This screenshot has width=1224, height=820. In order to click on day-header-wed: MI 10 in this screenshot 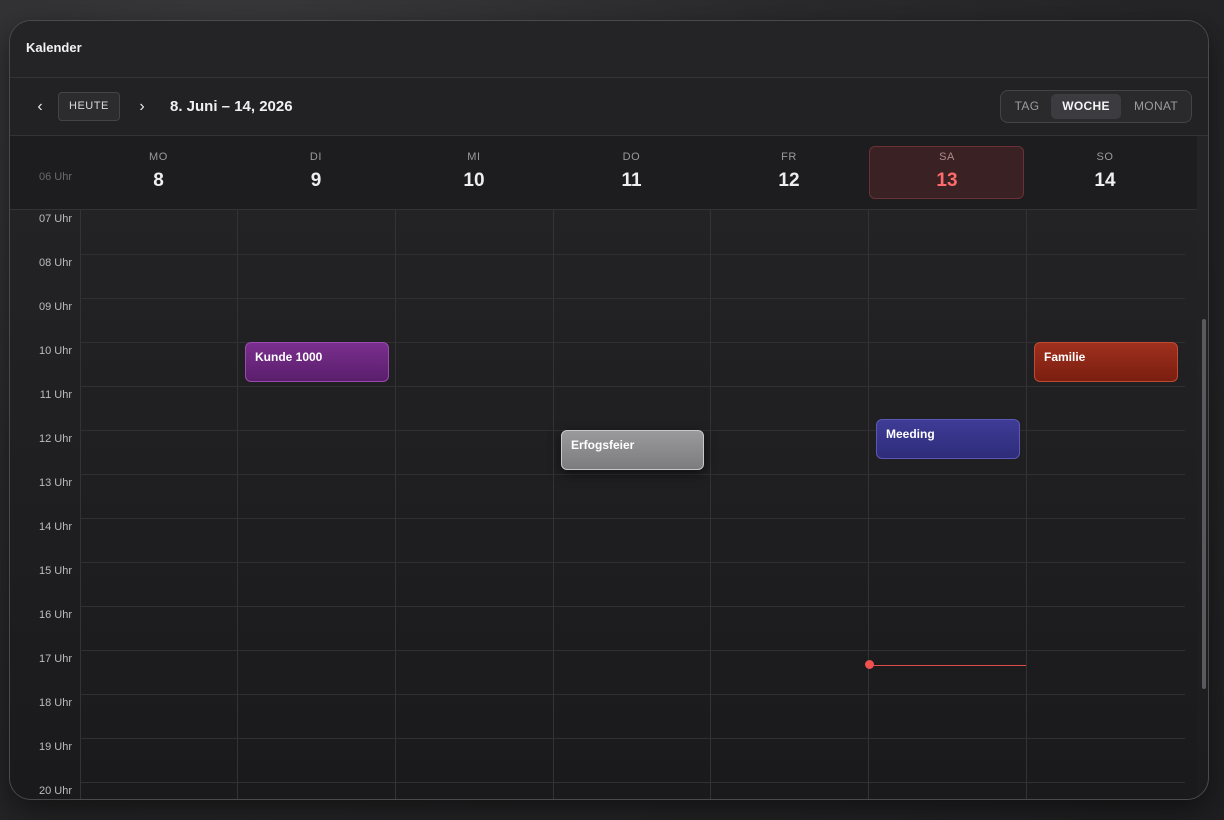, I will do `click(474, 172)`.